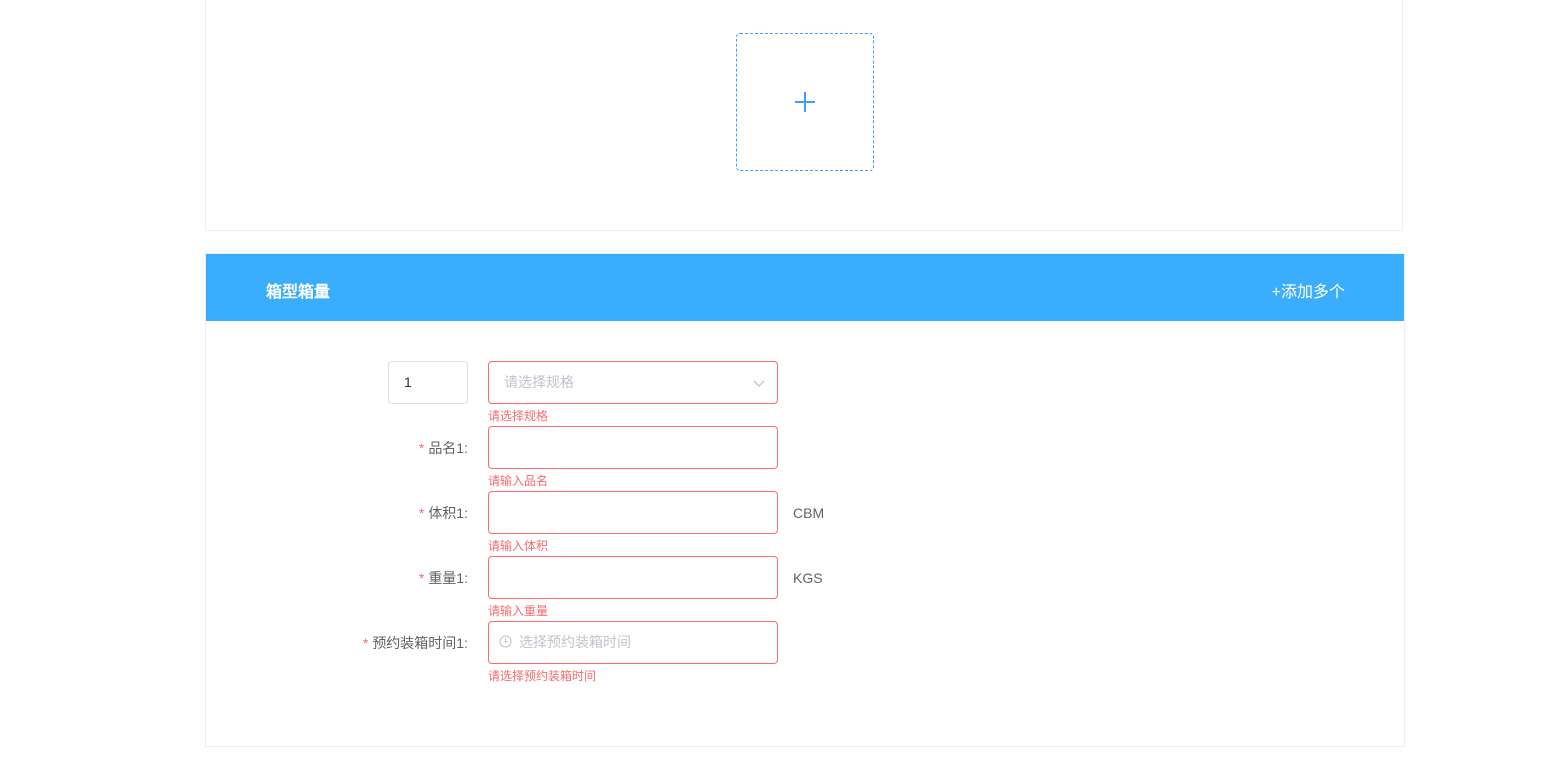  Describe the element at coordinates (518, 416) in the screenshot. I see `spec-error: 请选择规格` at that location.